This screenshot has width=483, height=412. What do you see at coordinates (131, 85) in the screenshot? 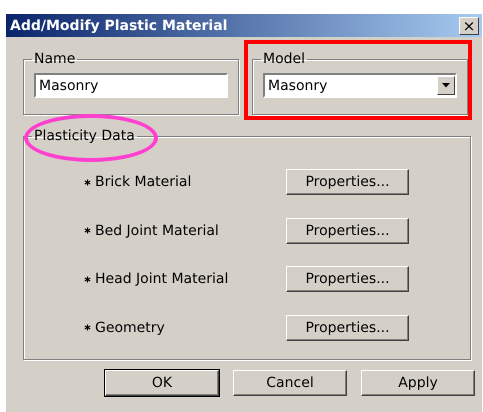
I see `name-field: Masonry` at bounding box center [131, 85].